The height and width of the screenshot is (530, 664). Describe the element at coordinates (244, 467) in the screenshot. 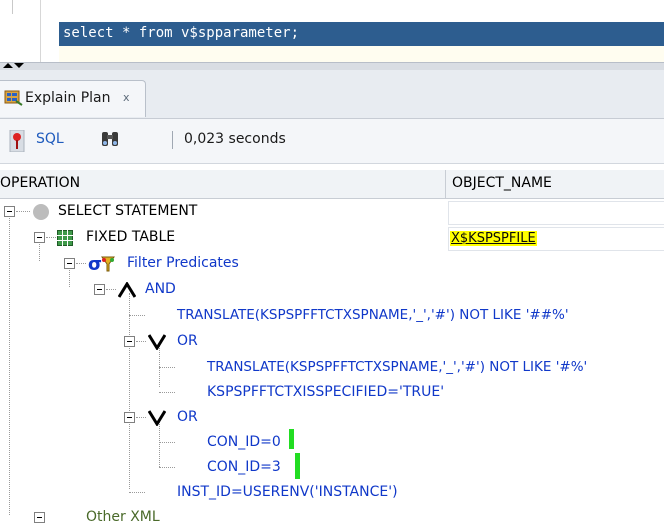

I see `predicate-text: CON_ID=3` at that location.